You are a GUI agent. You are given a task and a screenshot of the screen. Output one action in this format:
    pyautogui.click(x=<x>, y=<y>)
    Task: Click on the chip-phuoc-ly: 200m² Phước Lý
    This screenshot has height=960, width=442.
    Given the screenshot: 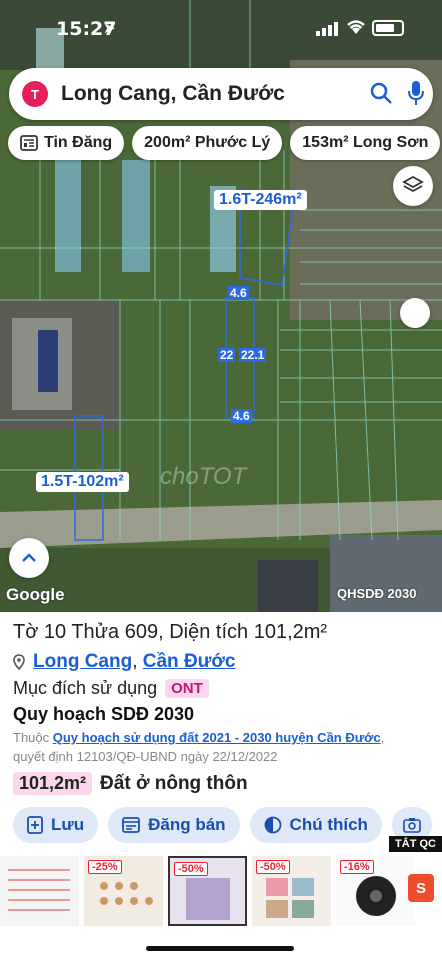 What is the action you would take?
    pyautogui.click(x=207, y=143)
    